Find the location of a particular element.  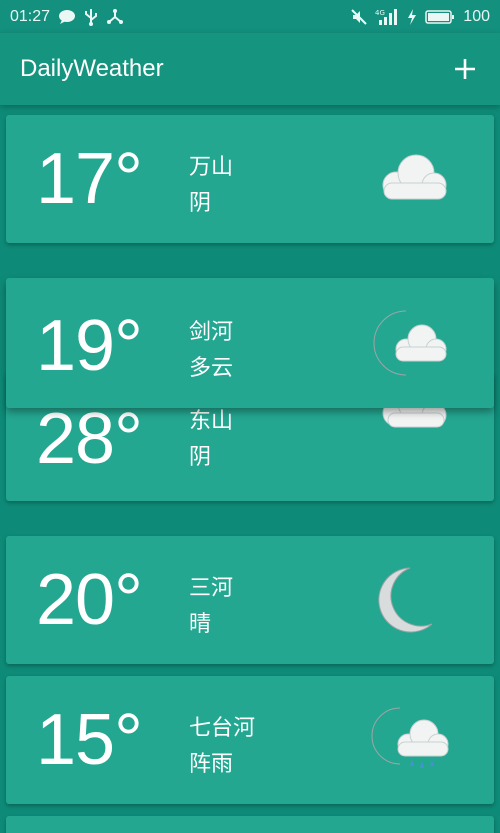

cloudy-icon is located at coordinates (414, 177).